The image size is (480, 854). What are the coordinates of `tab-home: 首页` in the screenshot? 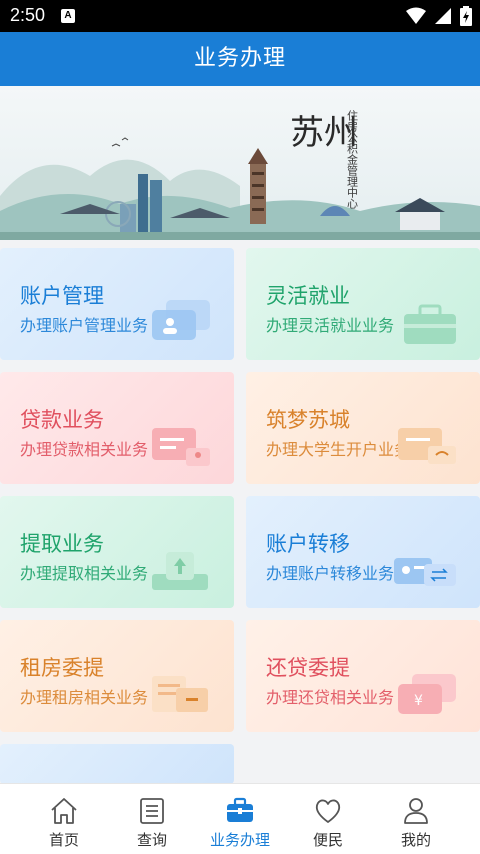 It's located at (64, 819).